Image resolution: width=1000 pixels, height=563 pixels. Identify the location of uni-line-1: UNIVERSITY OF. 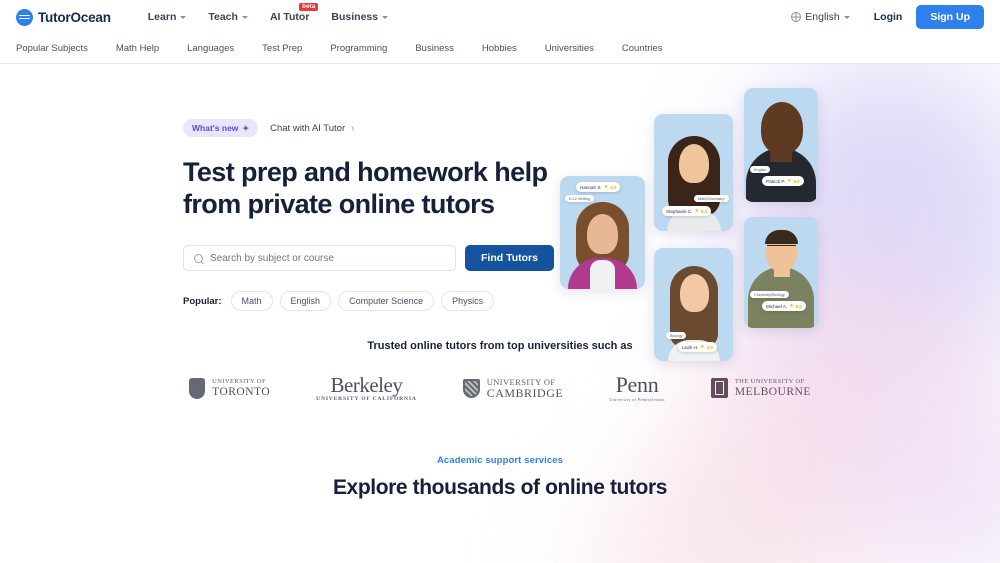
(239, 381).